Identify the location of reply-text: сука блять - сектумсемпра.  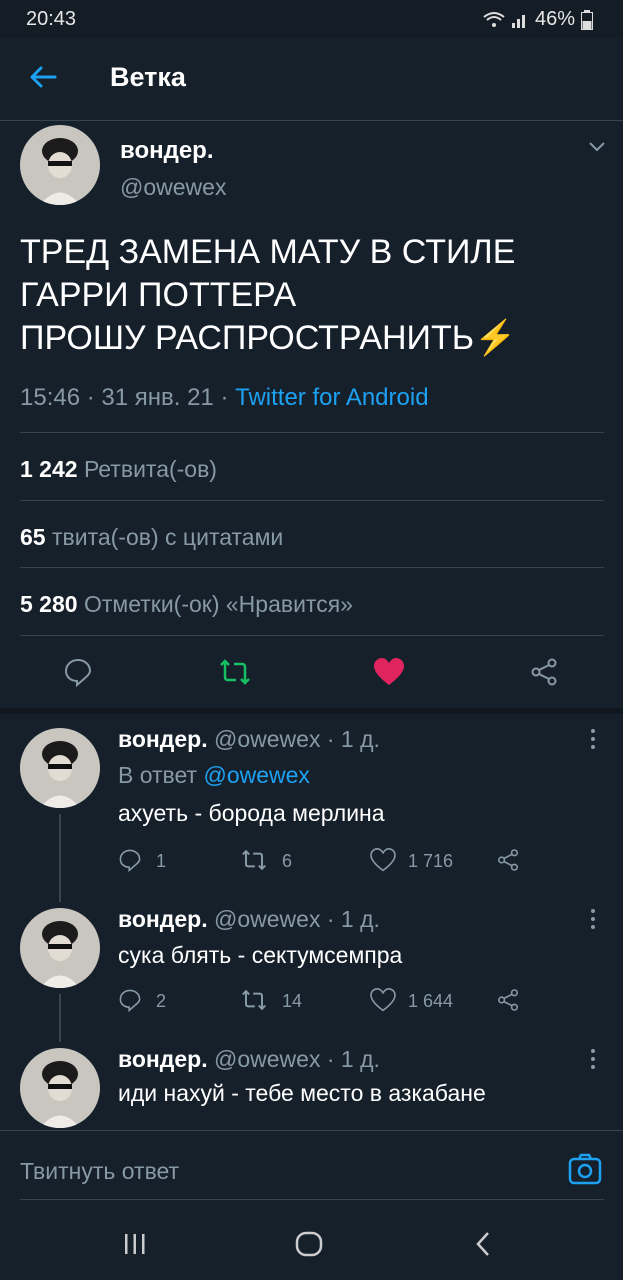
(260, 955).